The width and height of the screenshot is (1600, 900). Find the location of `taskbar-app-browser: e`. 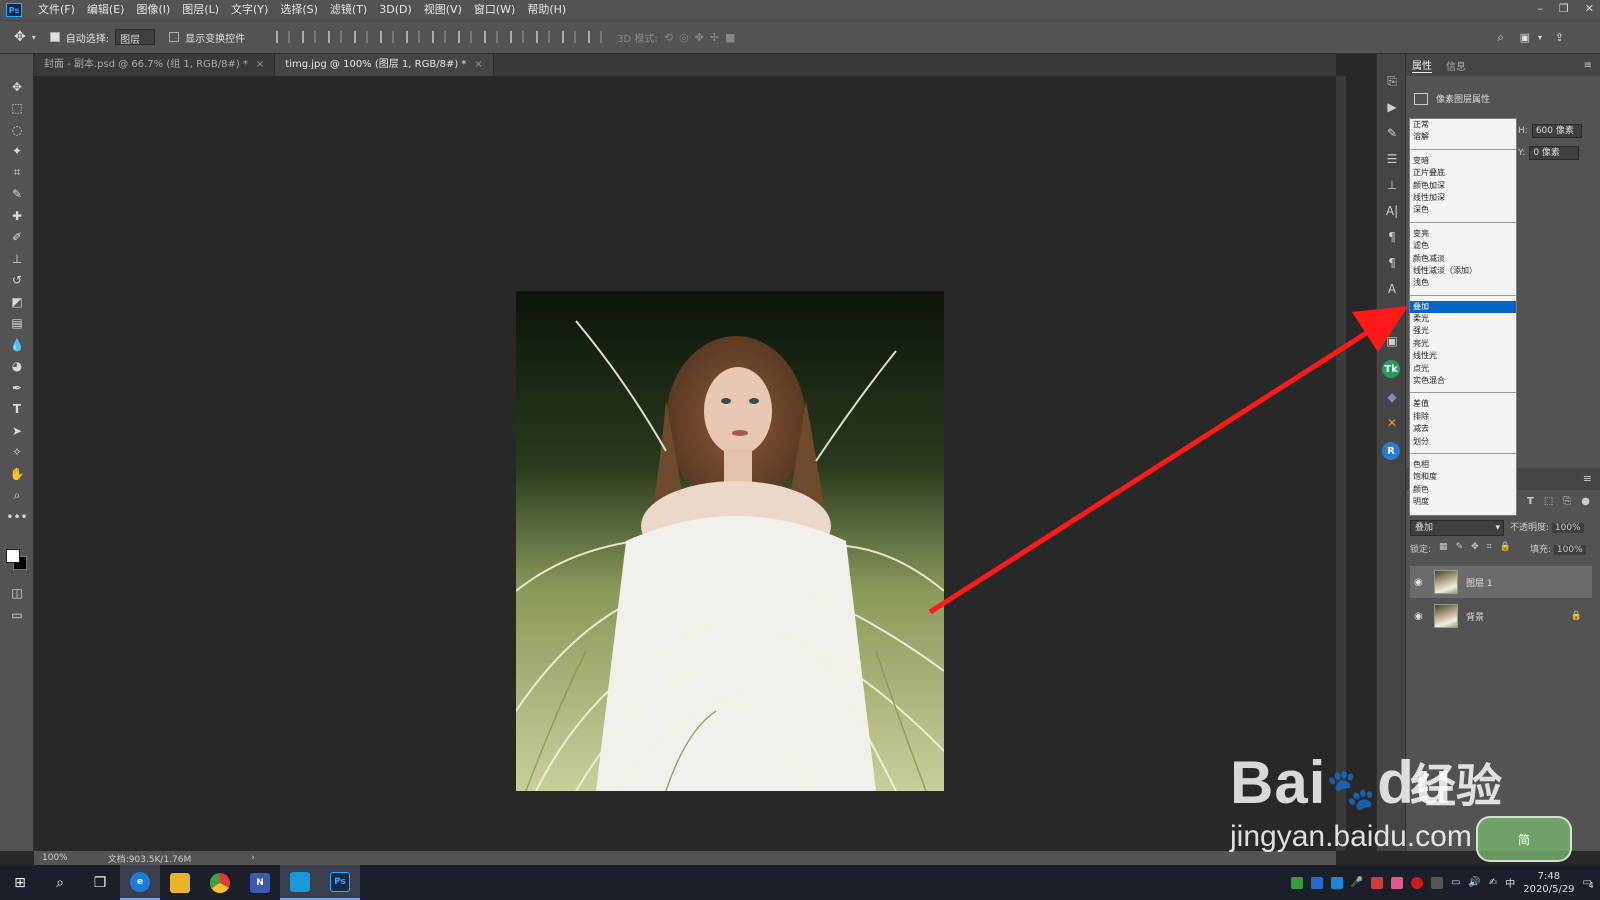

taskbar-app-browser: e is located at coordinates (140, 882).